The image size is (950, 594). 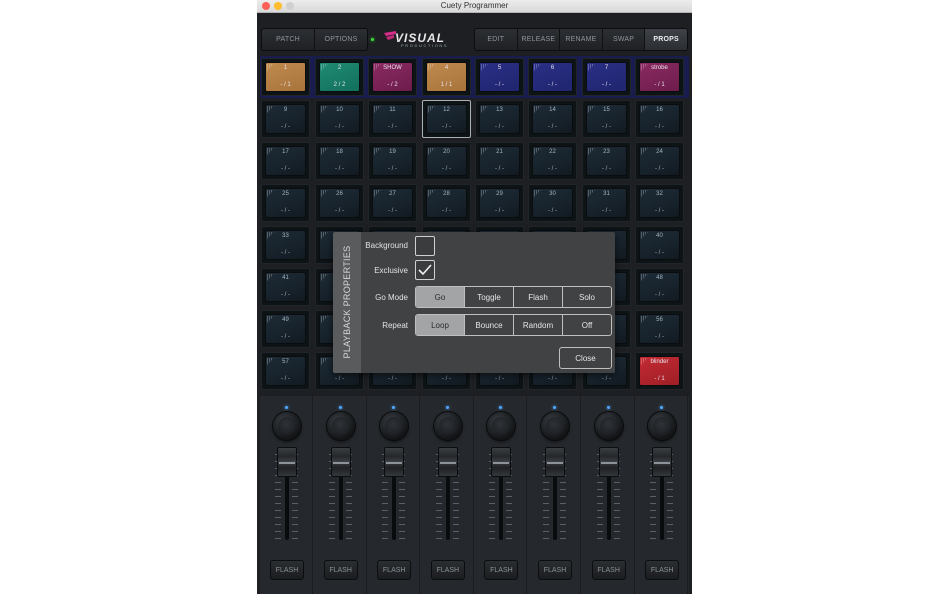 What do you see at coordinates (499, 68) in the screenshot?
I see `playback-name: 5` at bounding box center [499, 68].